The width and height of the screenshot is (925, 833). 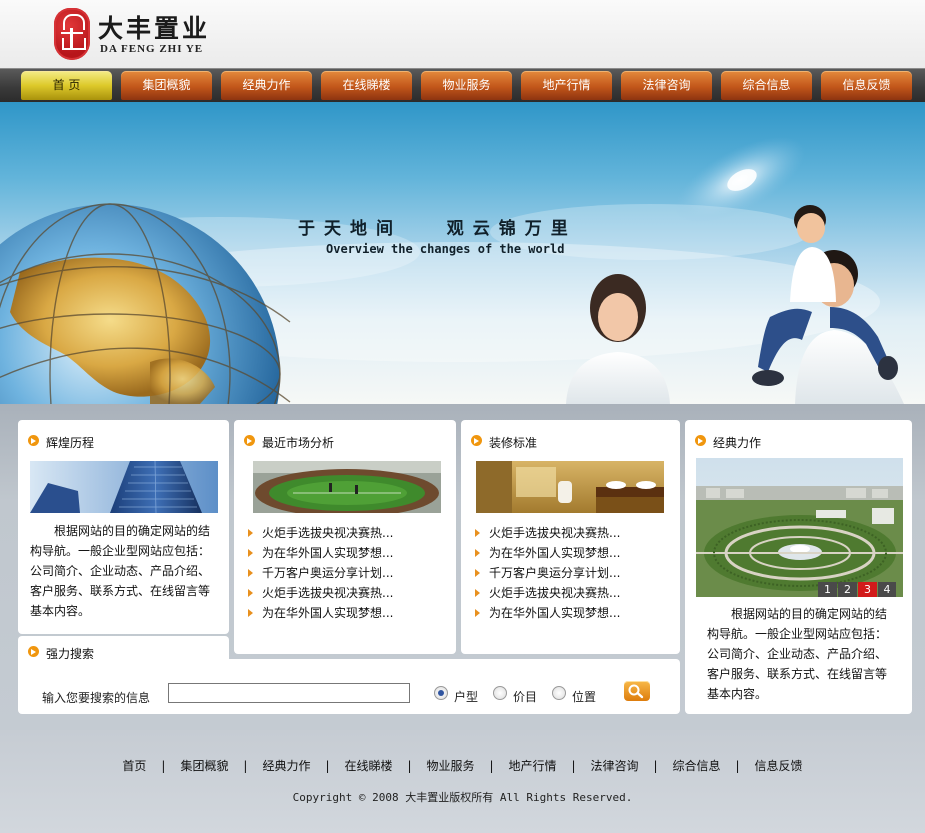 I want to click on classic-title: 经典力作, so click(x=728, y=442).